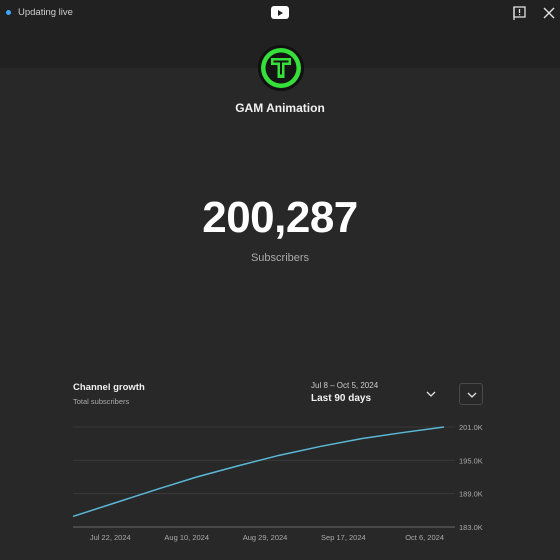  What do you see at coordinates (424, 537) in the screenshot?
I see `x-tick-label: Oct 6, 2024` at bounding box center [424, 537].